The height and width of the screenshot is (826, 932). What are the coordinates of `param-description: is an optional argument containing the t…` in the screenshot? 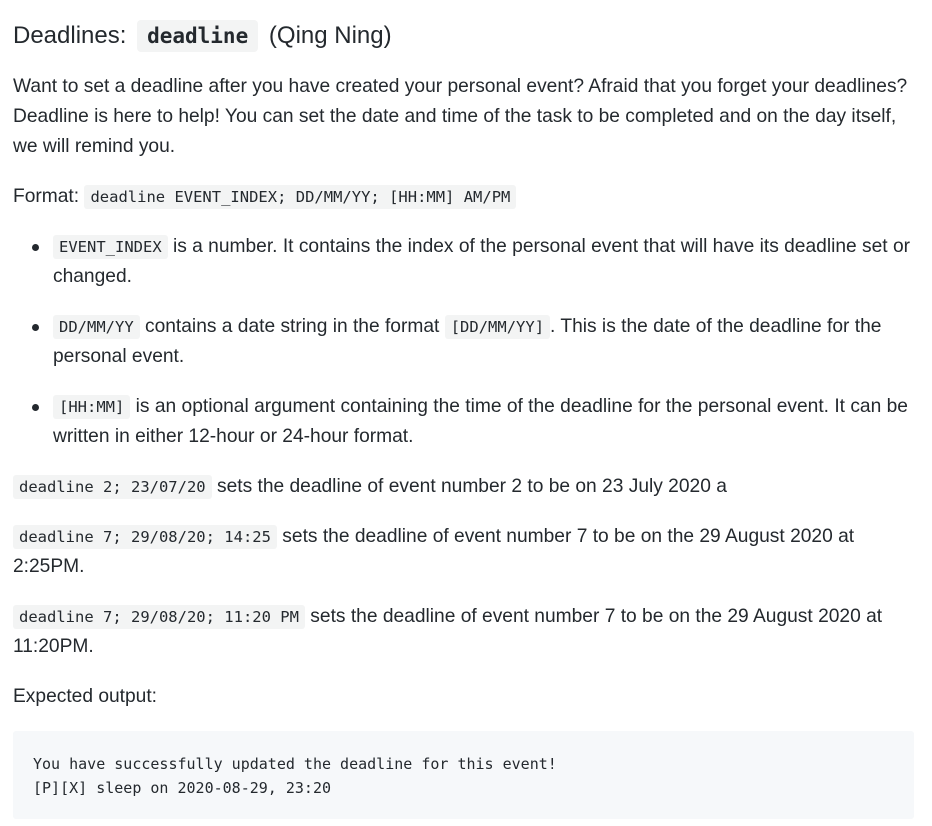 It's located at (480, 421).